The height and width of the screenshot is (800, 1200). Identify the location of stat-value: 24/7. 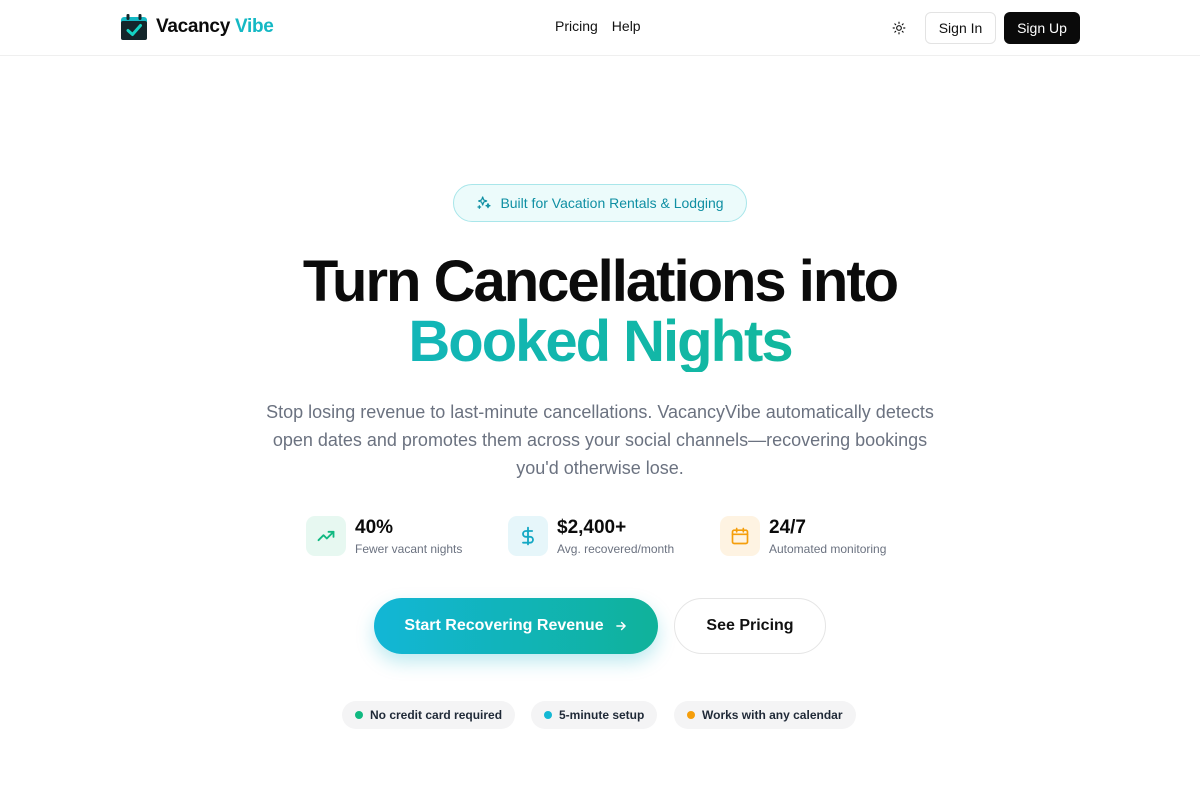
(787, 527).